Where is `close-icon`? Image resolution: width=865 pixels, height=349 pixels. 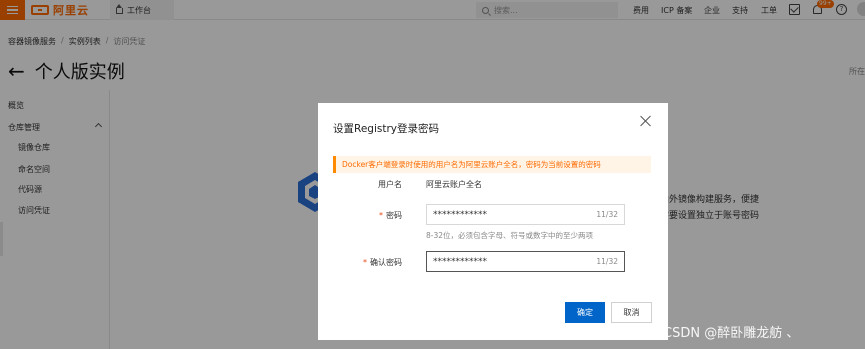
close-icon is located at coordinates (646, 121).